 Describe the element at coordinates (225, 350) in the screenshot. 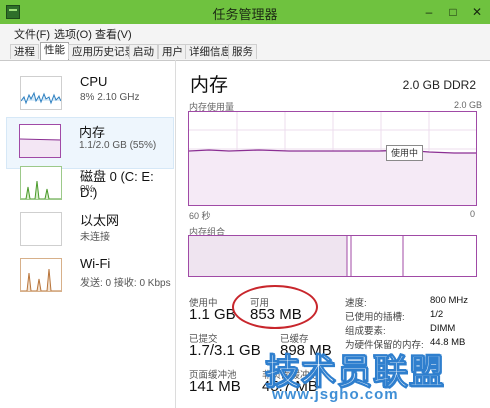

I see `committed-value: 1.7/3.1 GB` at that location.